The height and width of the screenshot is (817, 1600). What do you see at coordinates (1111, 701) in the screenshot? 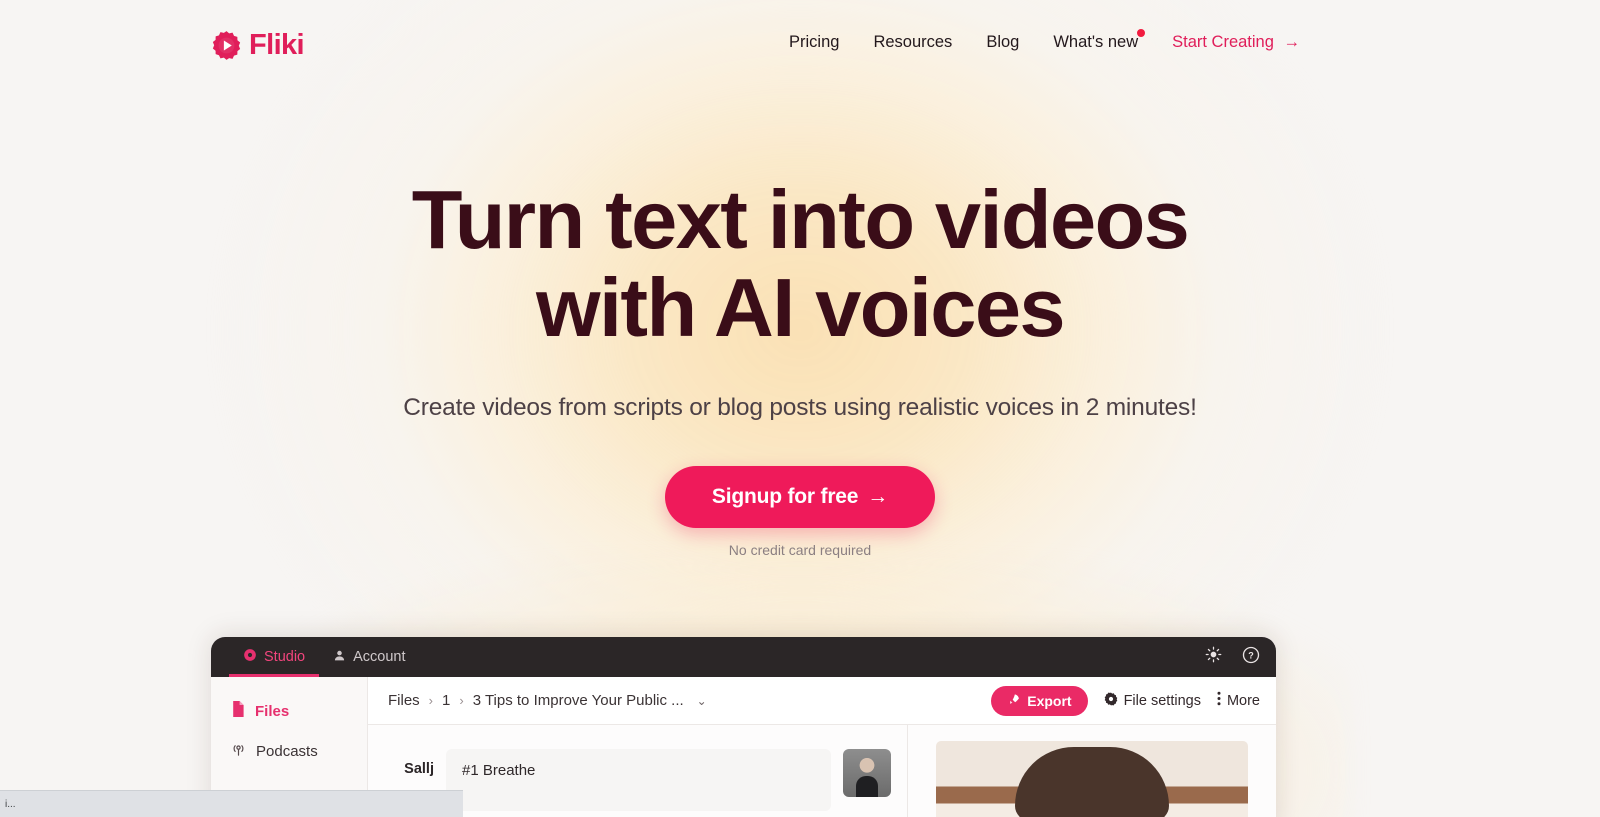
I see `gear-icon` at bounding box center [1111, 701].